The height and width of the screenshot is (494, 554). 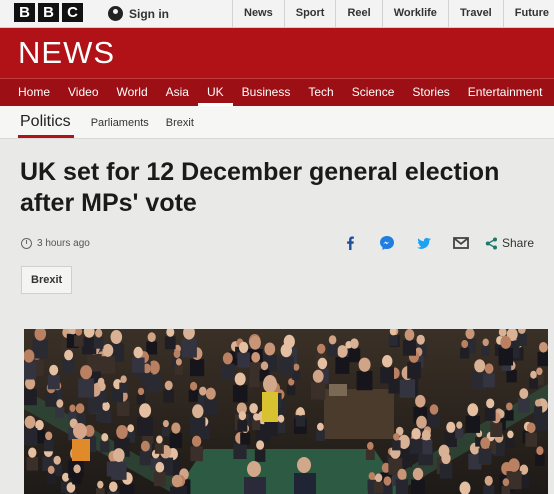 I want to click on topic-tag: Brexit, so click(x=47, y=280).